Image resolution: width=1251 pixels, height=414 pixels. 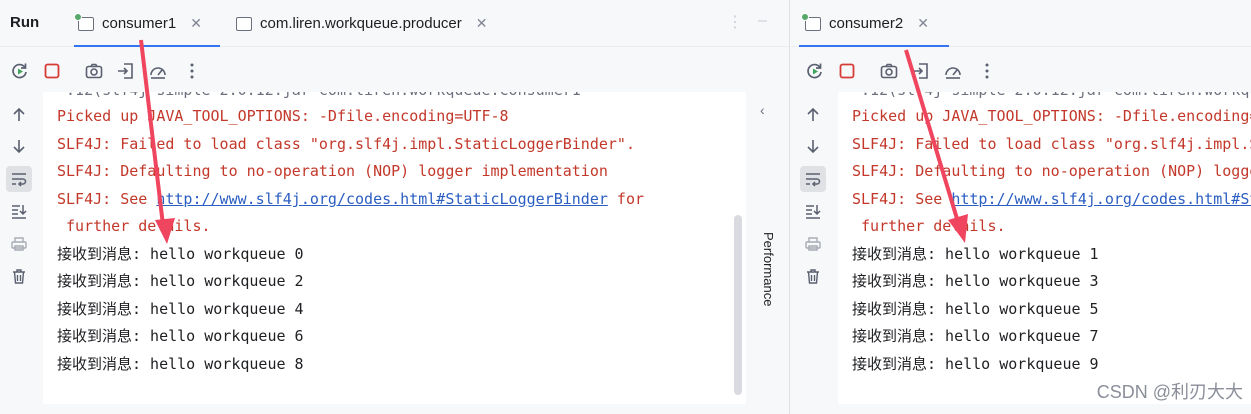 I want to click on tab-label: consumer1, so click(x=139, y=23).